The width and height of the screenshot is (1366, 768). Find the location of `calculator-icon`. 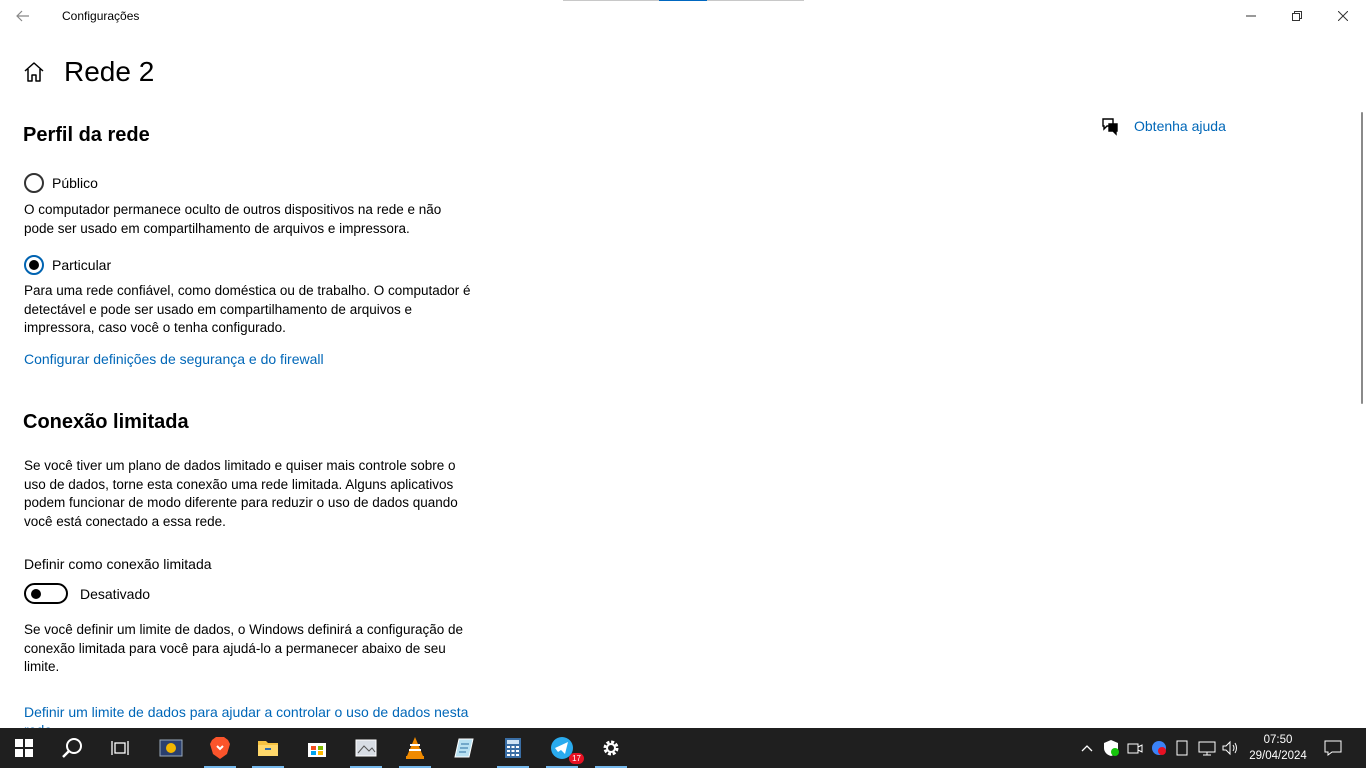

calculator-icon is located at coordinates (513, 748).